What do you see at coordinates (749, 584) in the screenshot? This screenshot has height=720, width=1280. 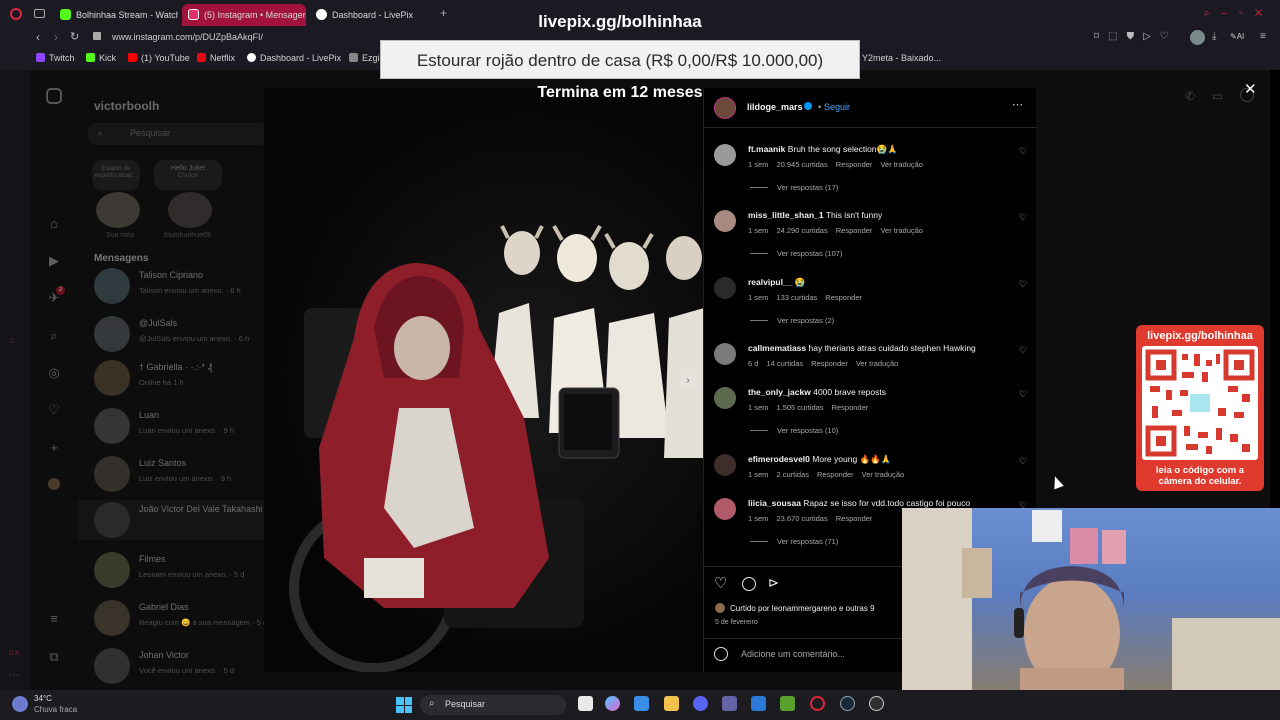 I see `comment-icon` at bounding box center [749, 584].